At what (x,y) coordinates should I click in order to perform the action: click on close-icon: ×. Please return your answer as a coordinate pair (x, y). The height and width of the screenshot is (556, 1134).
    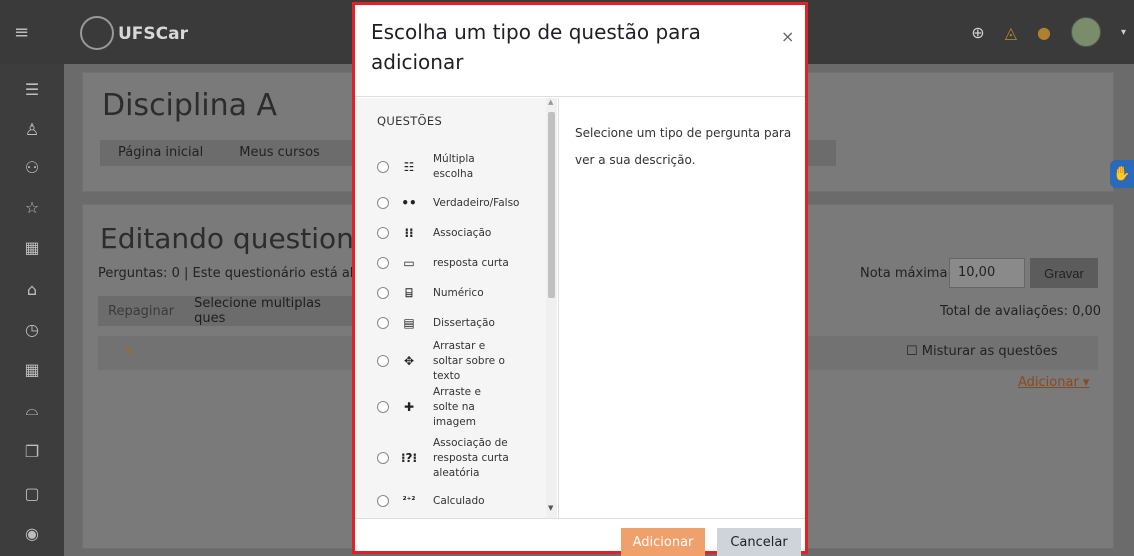
    Looking at the image, I should click on (787, 36).